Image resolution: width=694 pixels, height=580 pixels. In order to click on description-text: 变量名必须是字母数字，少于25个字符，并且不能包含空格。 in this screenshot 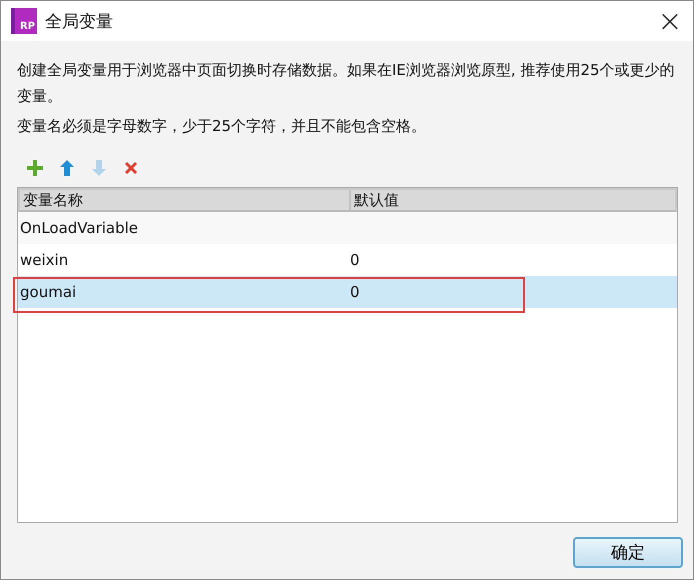, I will do `click(222, 126)`.